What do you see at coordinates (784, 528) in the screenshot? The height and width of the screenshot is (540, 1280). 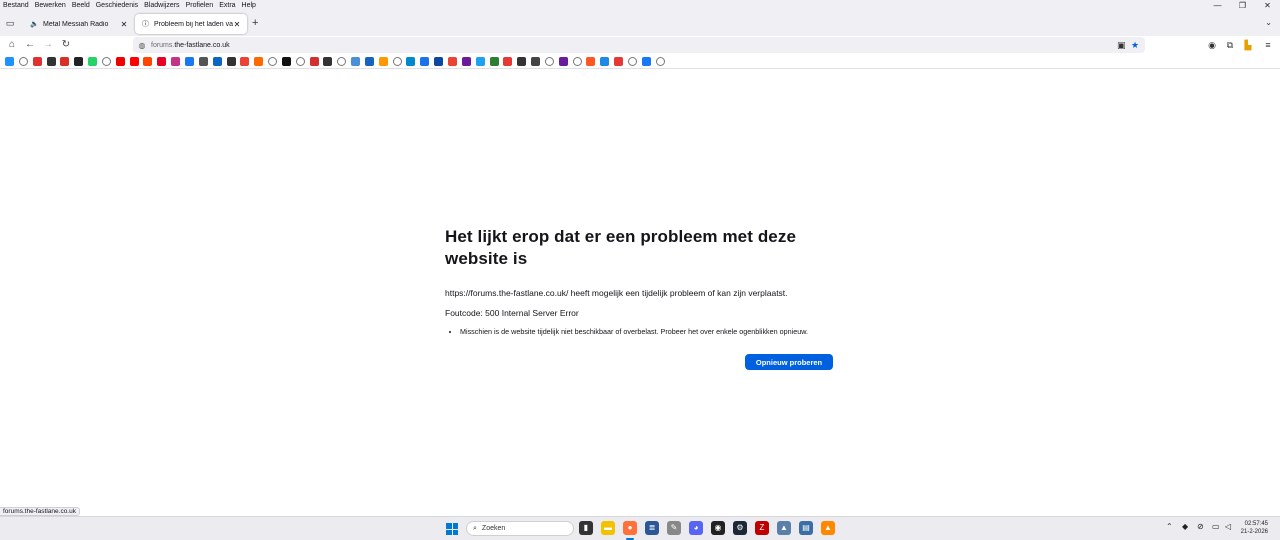 I see `photos-icon: ▲` at bounding box center [784, 528].